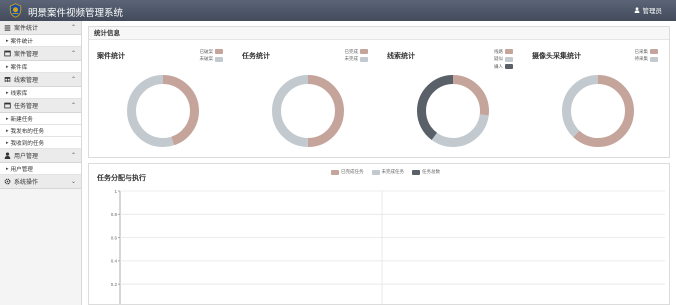 The height and width of the screenshot is (305, 676). Describe the element at coordinates (351, 59) in the screenshot. I see `legend-label: 未完成` at that location.